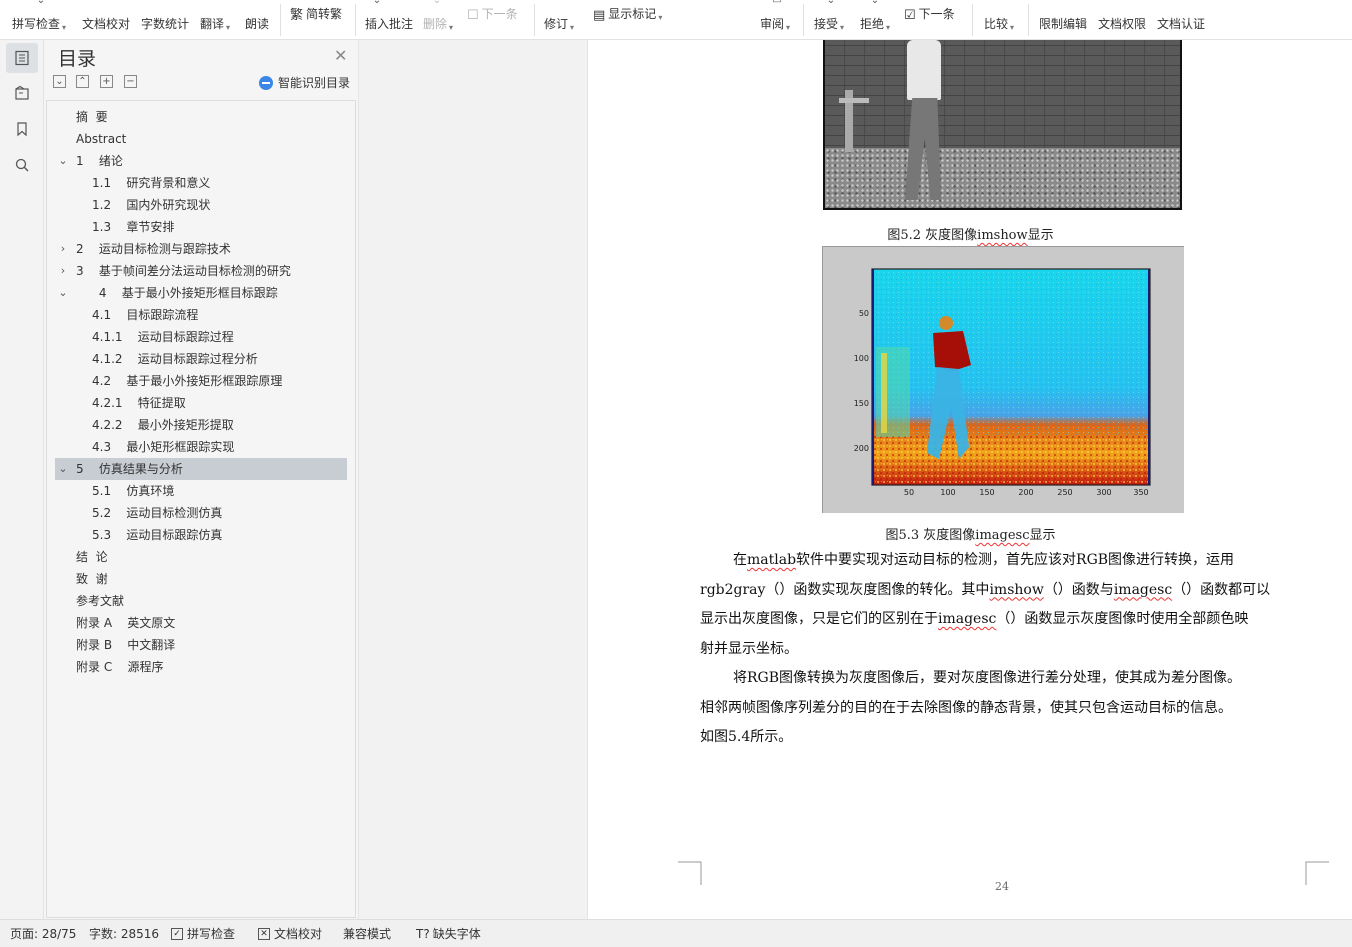  Describe the element at coordinates (448, 933) in the screenshot. I see `missing-font-indicator: T? 缺失字体` at that location.